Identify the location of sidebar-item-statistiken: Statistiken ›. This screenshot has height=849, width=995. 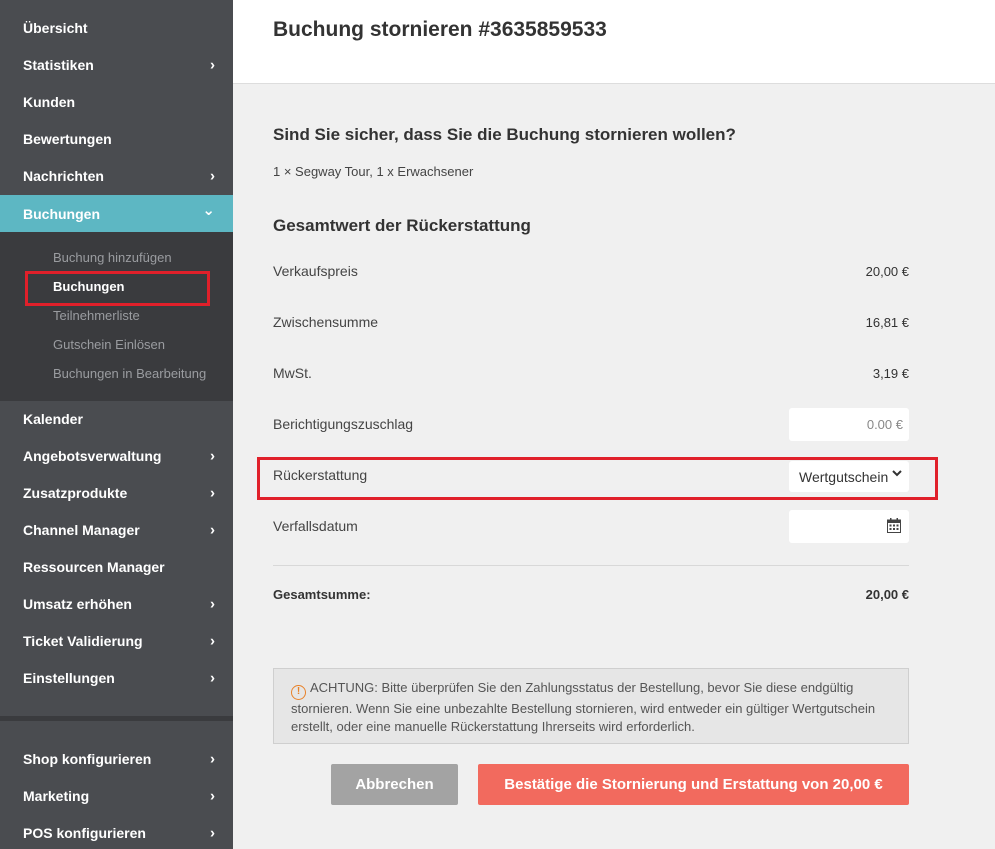
(116, 64).